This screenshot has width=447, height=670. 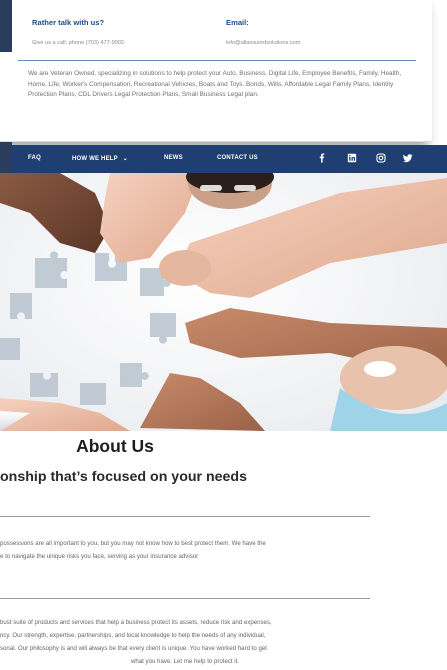 What do you see at coordinates (381, 158) in the screenshot?
I see `instagram-icon` at bounding box center [381, 158].